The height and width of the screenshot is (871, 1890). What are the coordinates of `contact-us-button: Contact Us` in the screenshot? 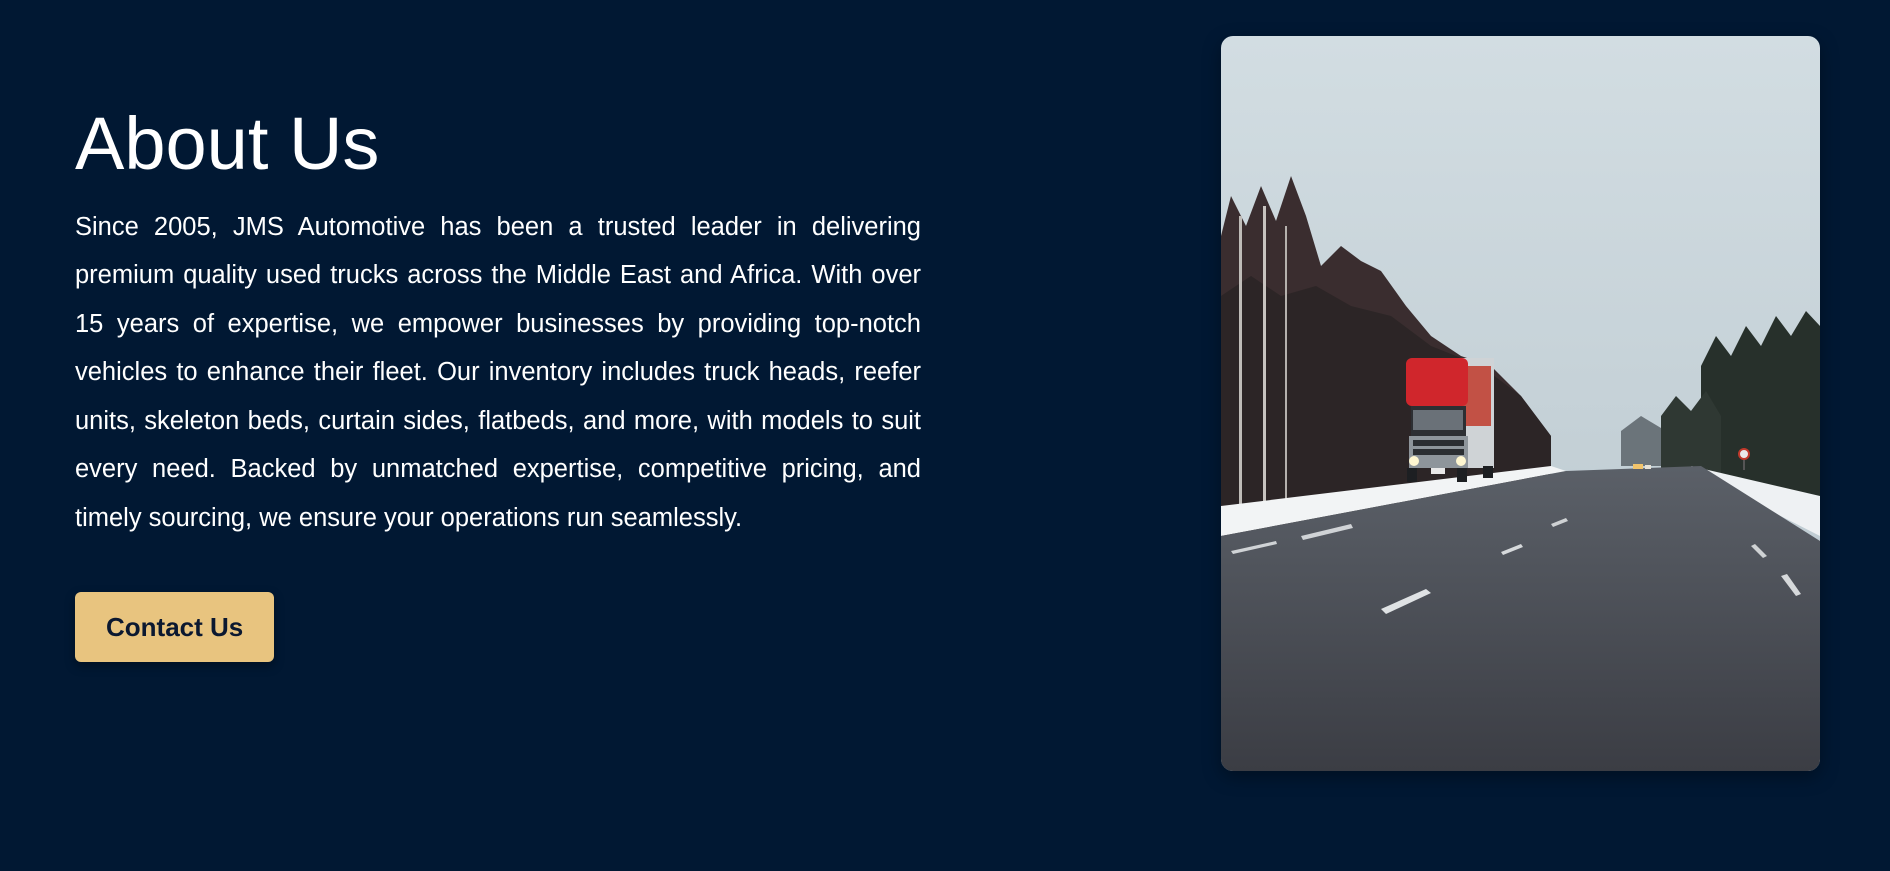 It's located at (175, 627).